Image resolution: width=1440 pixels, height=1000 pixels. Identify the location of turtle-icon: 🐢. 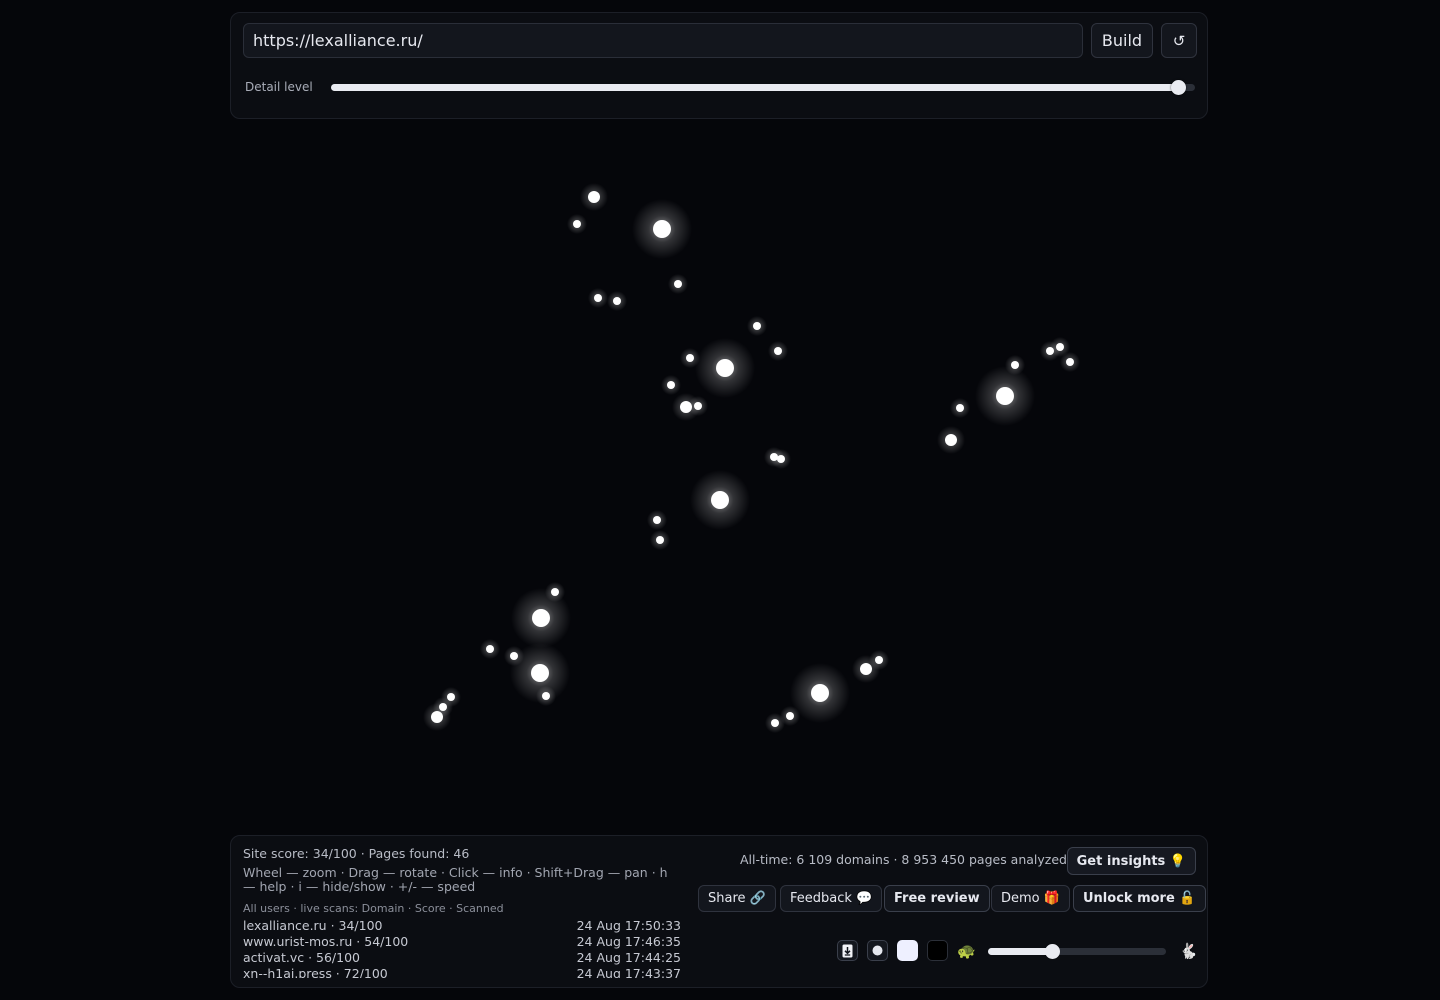
(966, 951).